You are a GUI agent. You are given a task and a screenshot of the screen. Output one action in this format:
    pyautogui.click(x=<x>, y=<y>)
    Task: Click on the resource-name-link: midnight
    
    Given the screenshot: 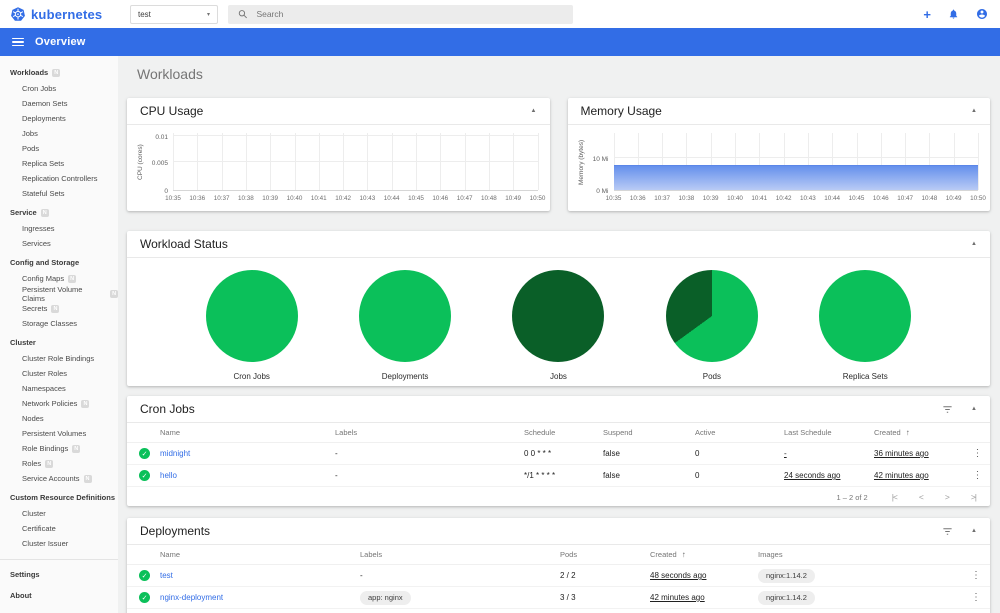 What is the action you would take?
    pyautogui.click(x=247, y=453)
    